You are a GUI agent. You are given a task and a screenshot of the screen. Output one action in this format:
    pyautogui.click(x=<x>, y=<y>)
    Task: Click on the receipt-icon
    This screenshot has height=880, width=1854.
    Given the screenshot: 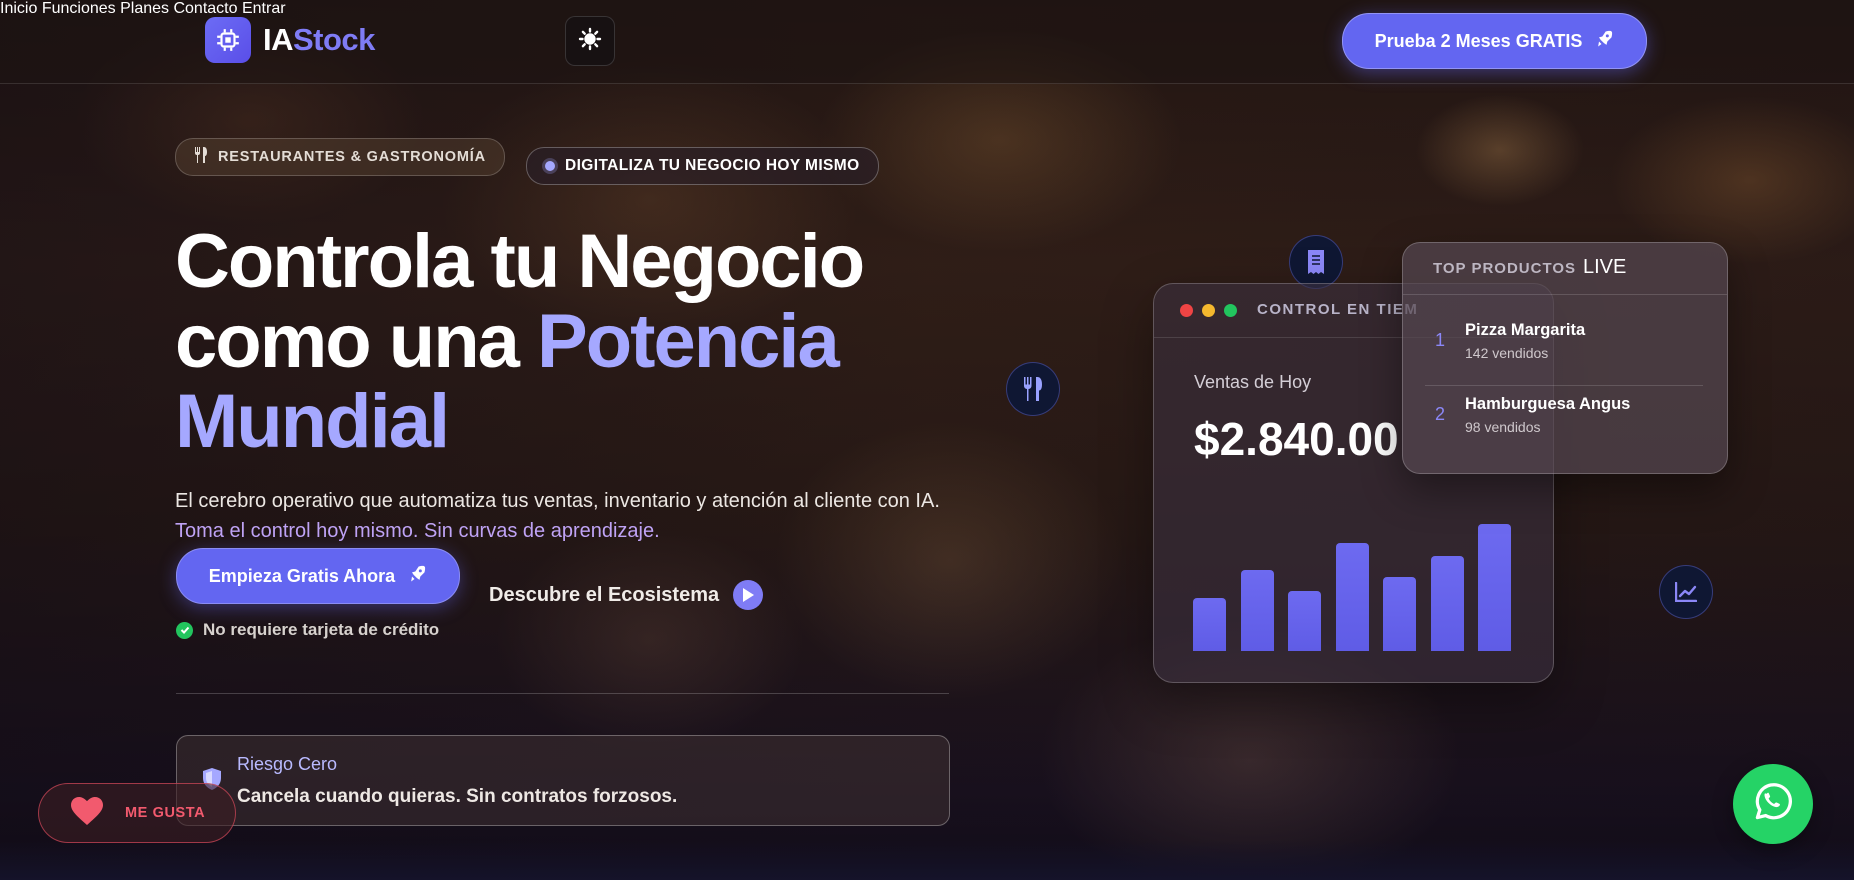 What is the action you would take?
    pyautogui.click(x=1316, y=262)
    